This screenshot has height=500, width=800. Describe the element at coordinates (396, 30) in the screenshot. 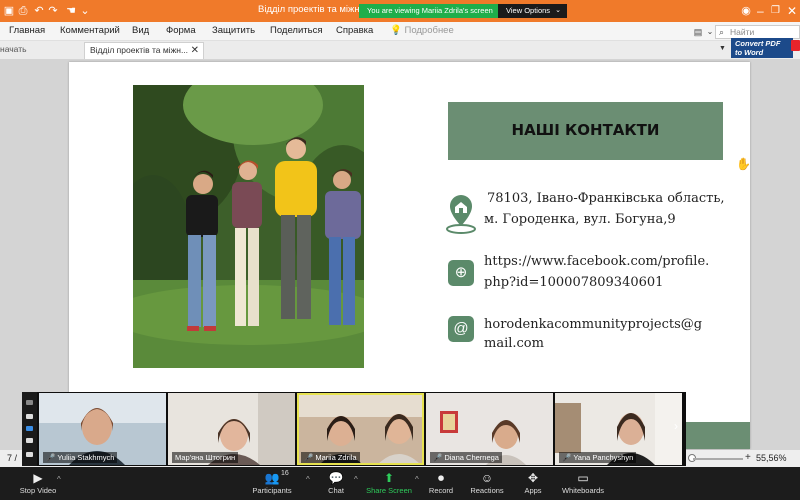

I see `lightbulb-icon: 💡` at that location.